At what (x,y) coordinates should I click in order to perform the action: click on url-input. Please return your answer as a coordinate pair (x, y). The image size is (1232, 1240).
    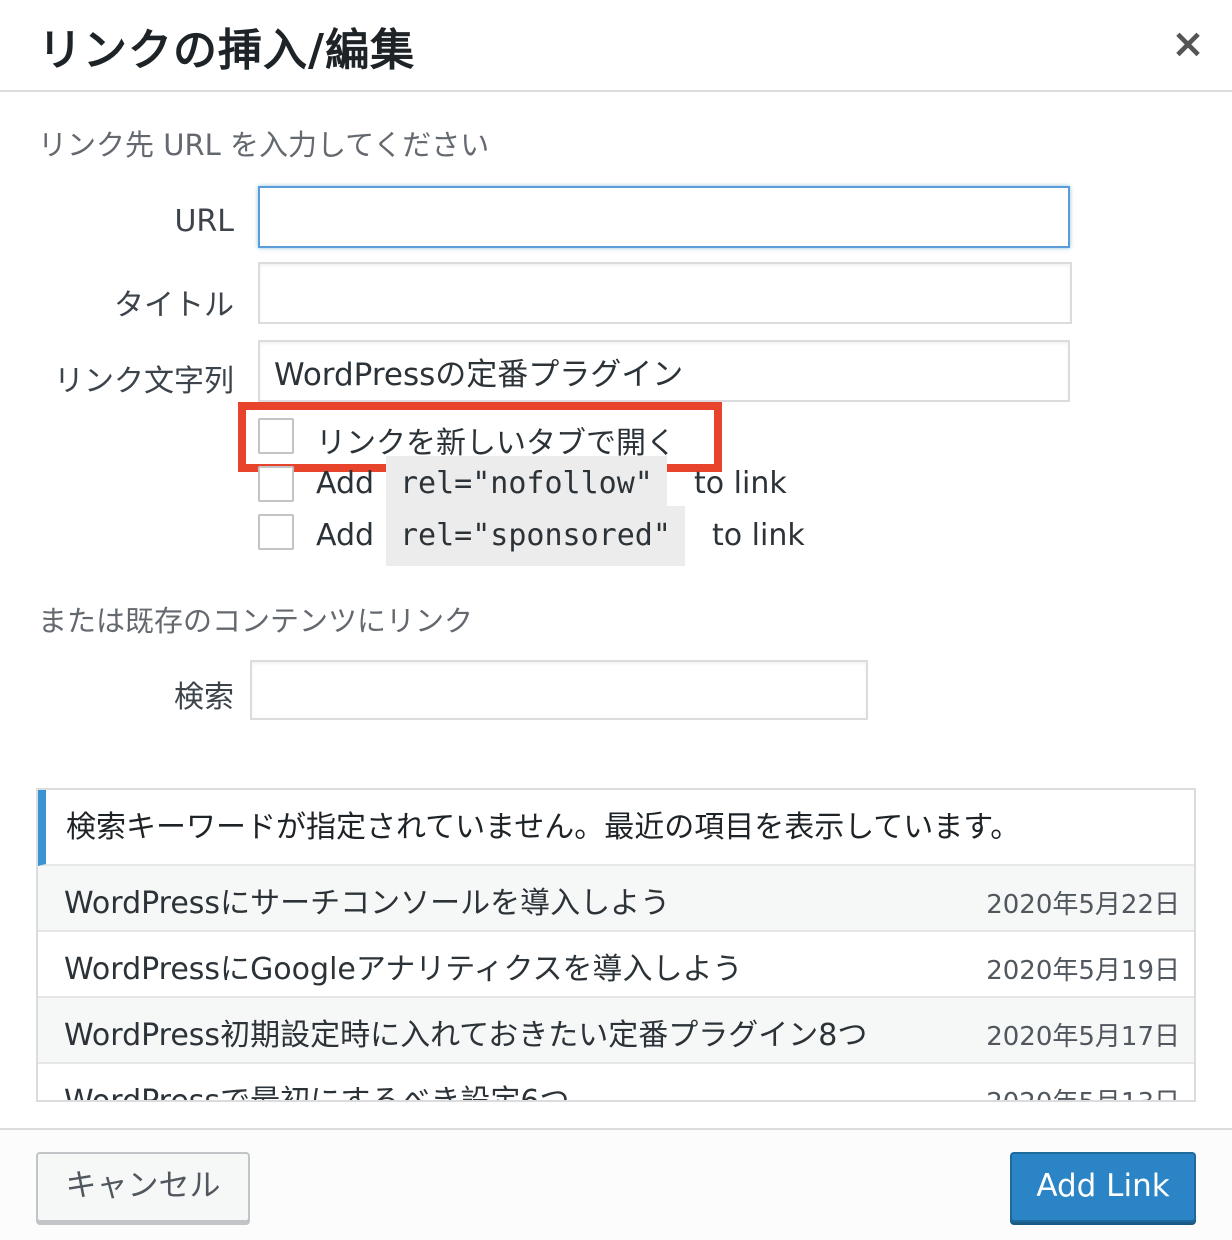
    Looking at the image, I should click on (664, 217).